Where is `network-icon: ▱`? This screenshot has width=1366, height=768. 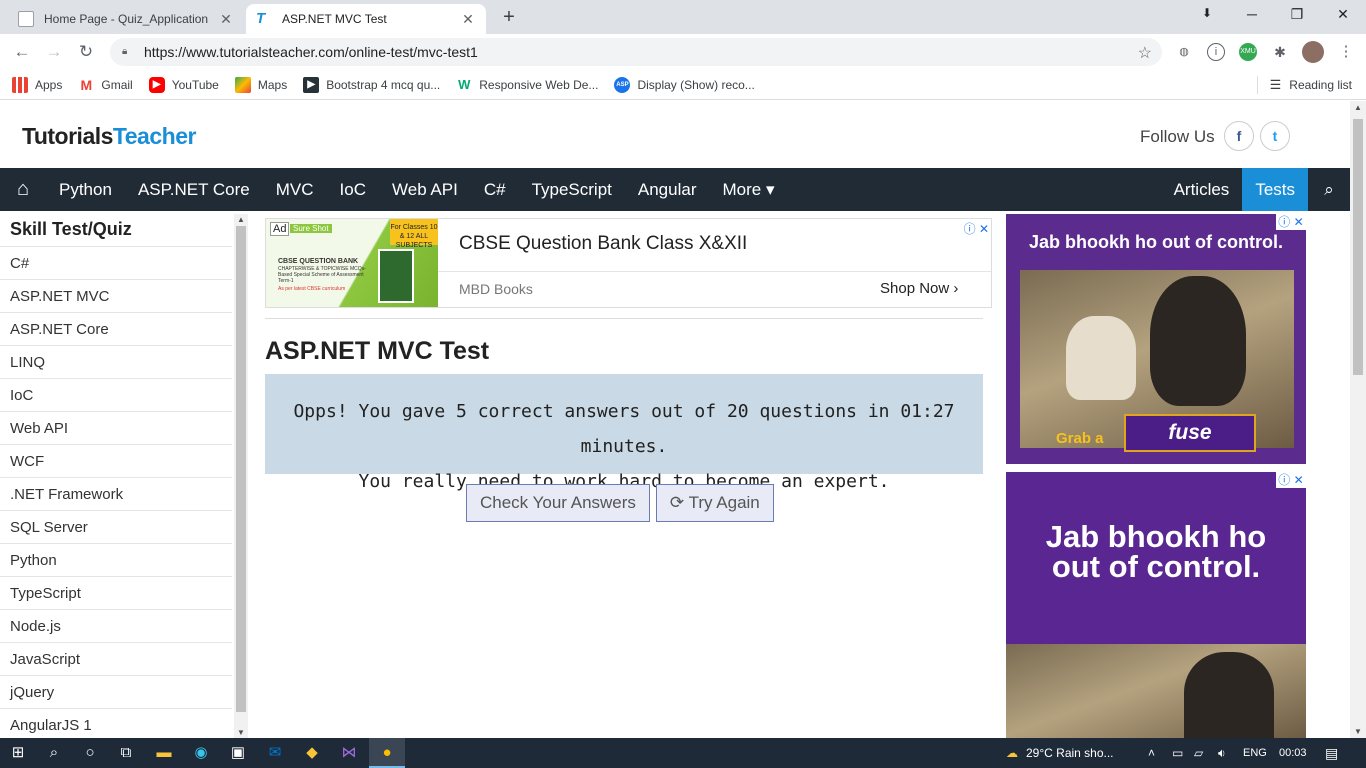 network-icon: ▱ is located at coordinates (1198, 753).